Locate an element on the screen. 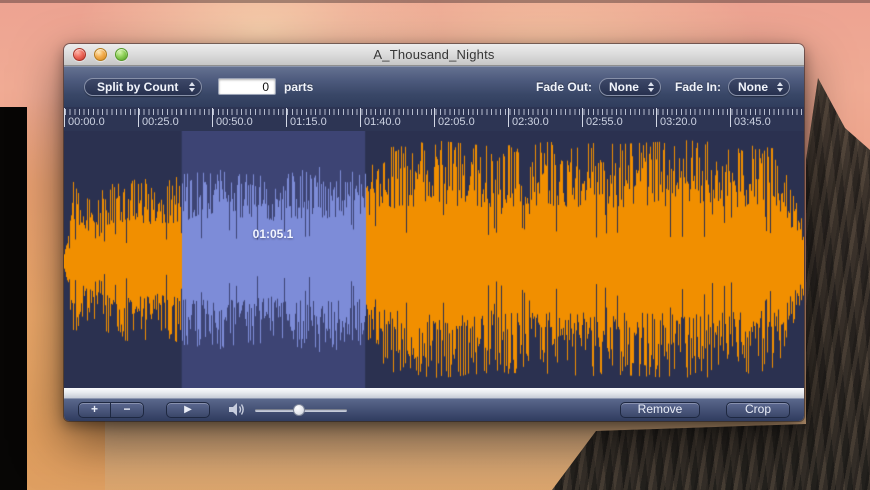 The width and height of the screenshot is (870, 490). ruler-tick-label: 02:30.0 is located at coordinates (545, 119).